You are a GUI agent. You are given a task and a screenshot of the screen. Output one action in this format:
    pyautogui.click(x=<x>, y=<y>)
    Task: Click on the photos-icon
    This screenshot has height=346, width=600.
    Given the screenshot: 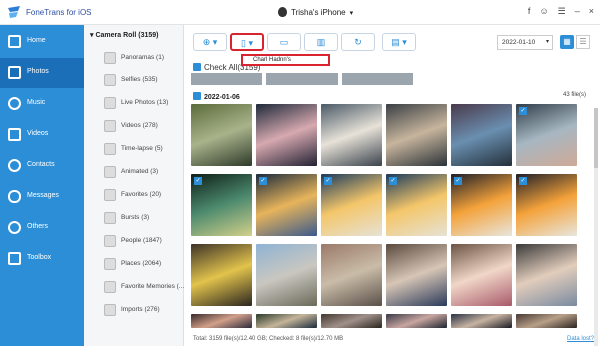 What is the action you would take?
    pyautogui.click(x=14, y=72)
    